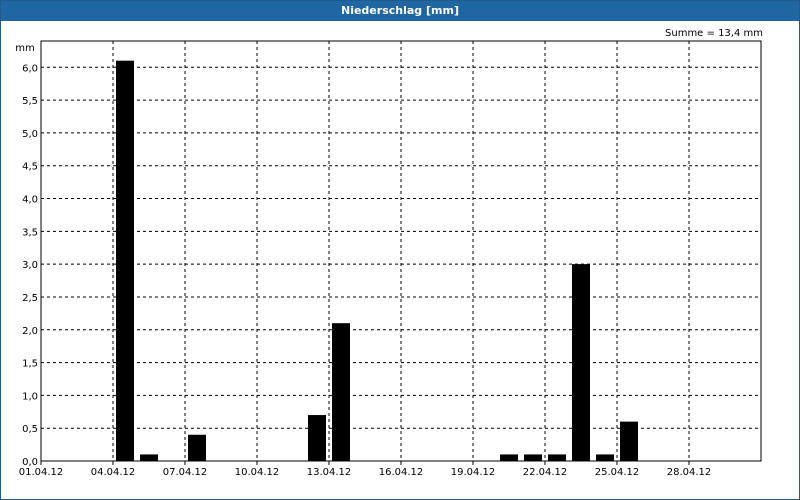 Image resolution: width=800 pixels, height=500 pixels. I want to click on bar-24.04.12, so click(605, 457).